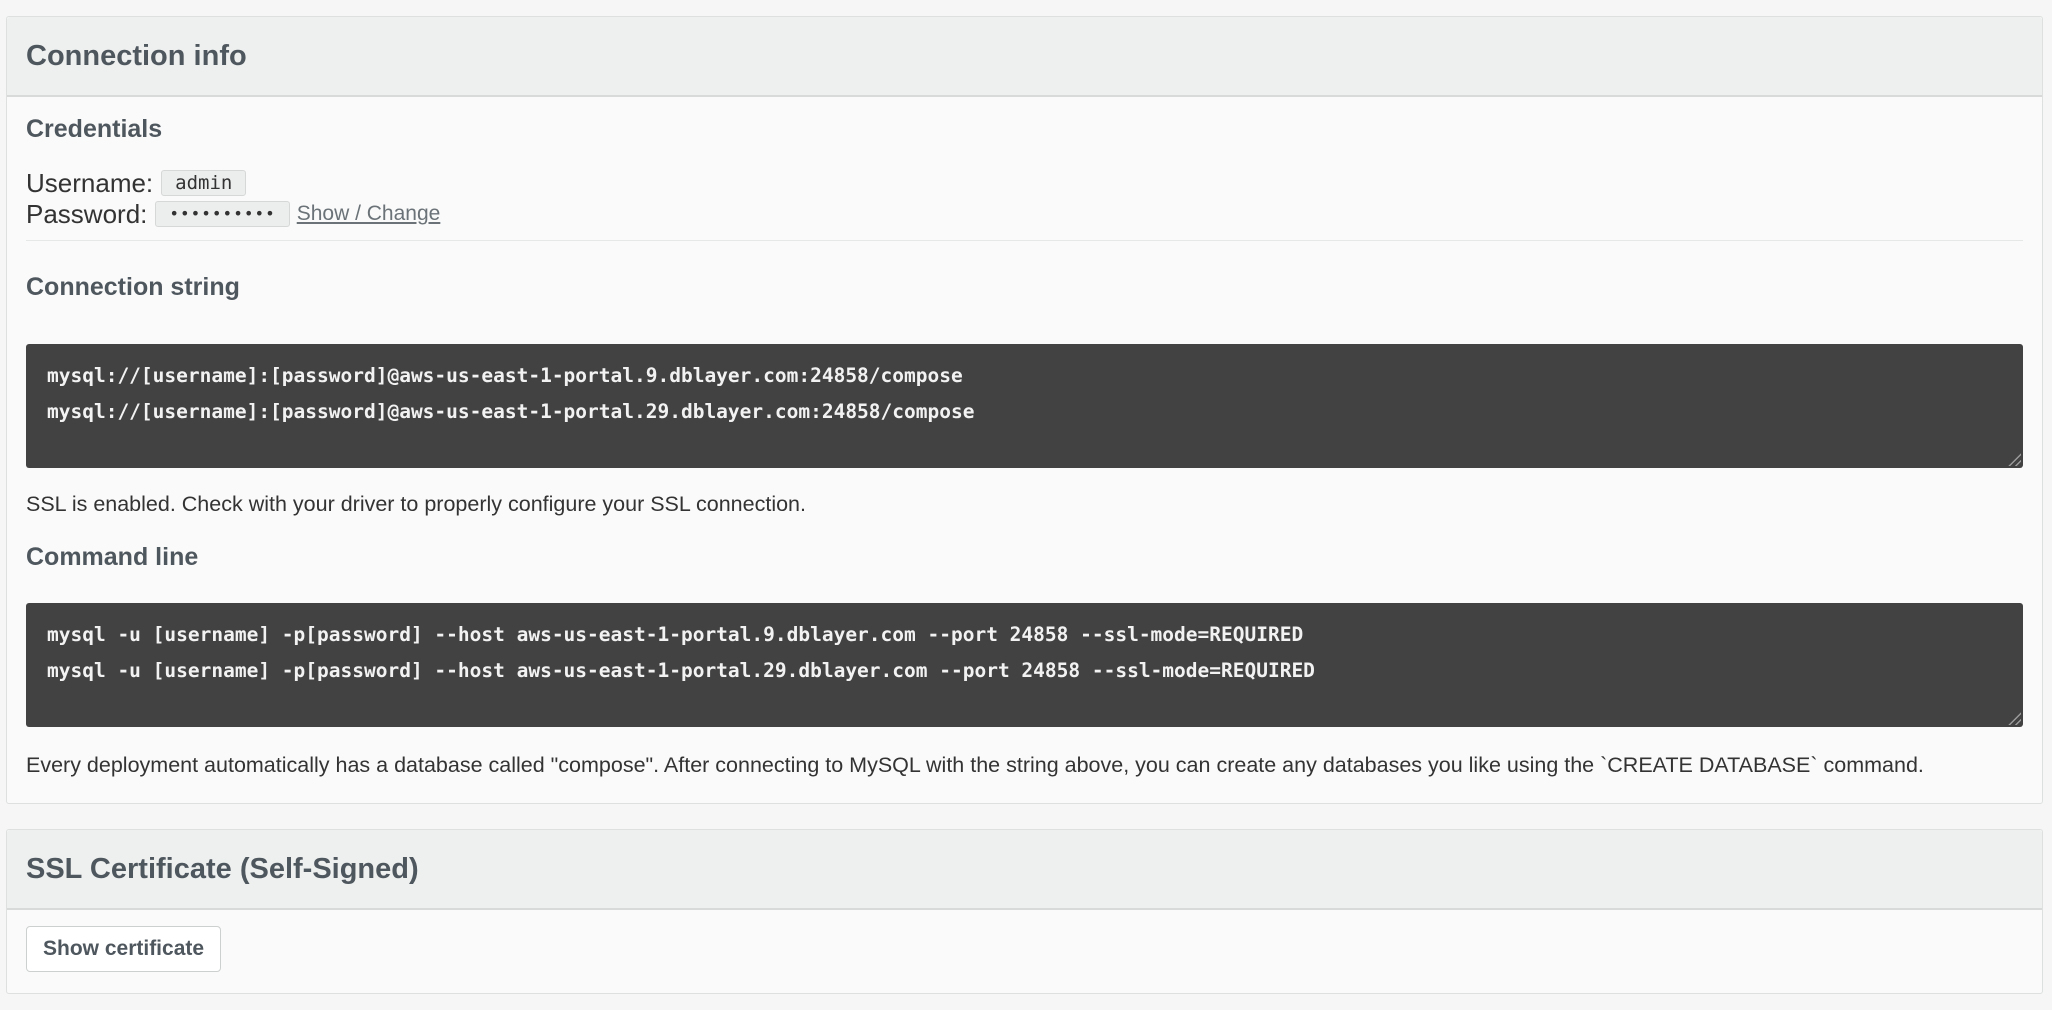 The width and height of the screenshot is (2052, 1010). What do you see at coordinates (136, 55) in the screenshot?
I see `connection-info-title: Connection info` at bounding box center [136, 55].